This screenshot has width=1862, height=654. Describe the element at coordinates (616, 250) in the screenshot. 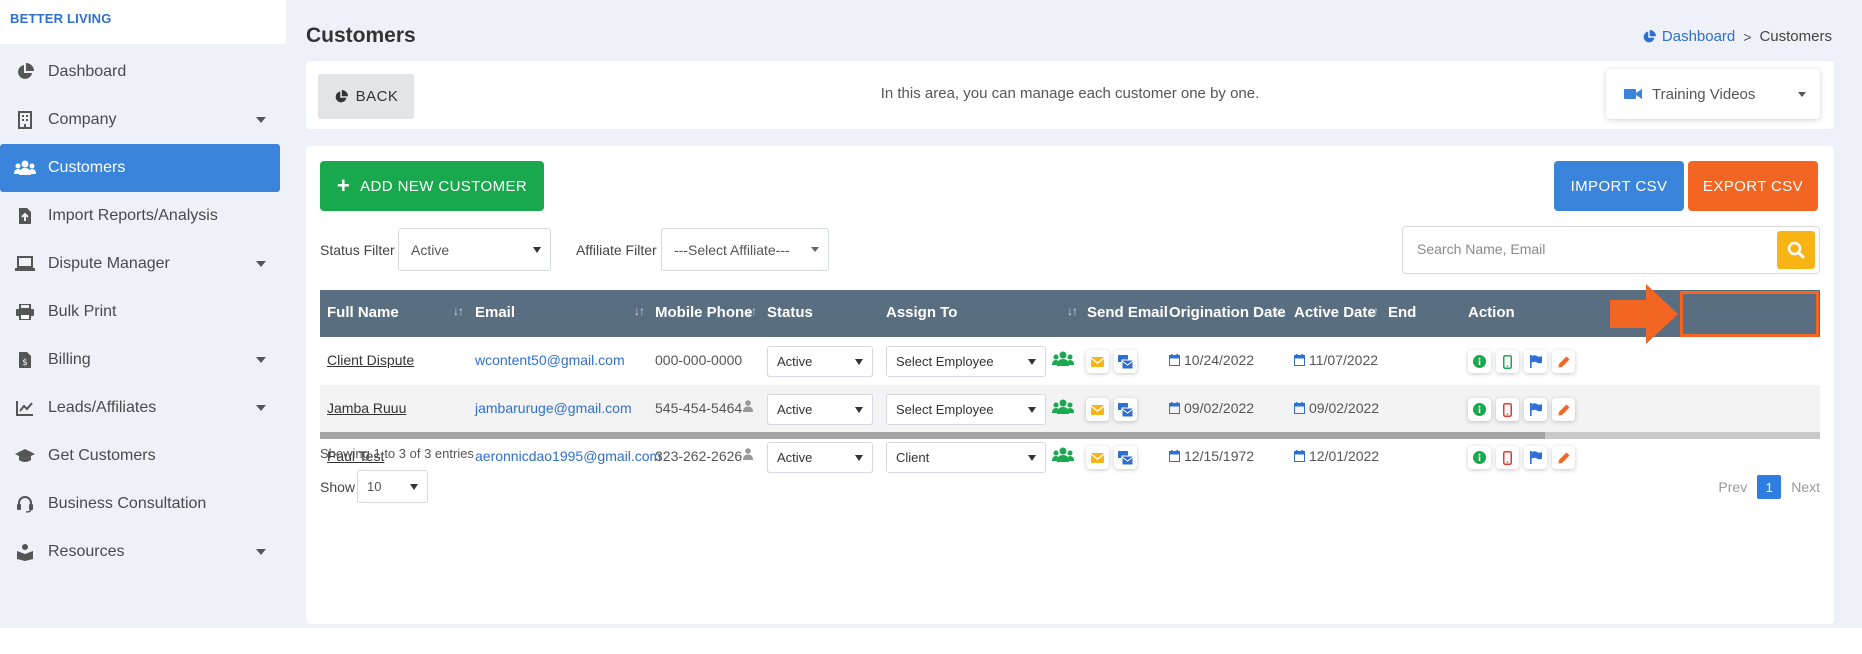

I see `affiliate-filter-label: Affiliate Filter` at that location.